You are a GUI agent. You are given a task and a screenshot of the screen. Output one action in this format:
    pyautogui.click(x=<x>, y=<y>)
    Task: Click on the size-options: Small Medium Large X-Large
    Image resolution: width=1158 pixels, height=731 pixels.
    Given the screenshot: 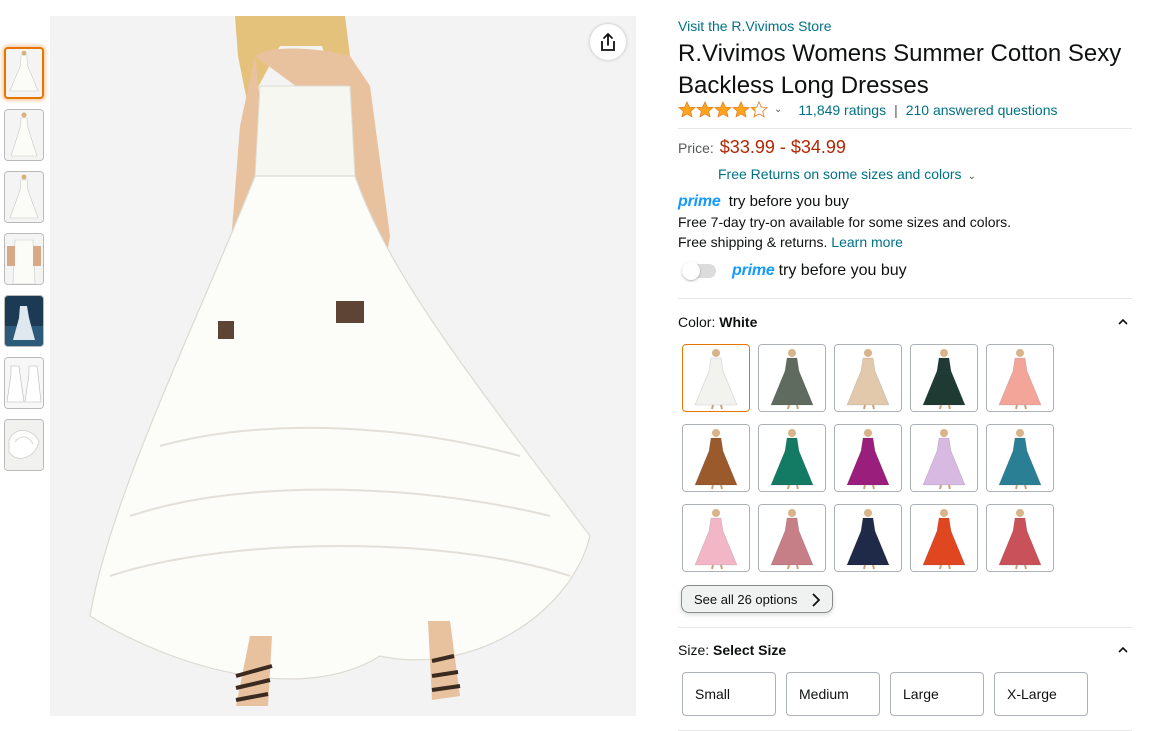 What is the action you would take?
    pyautogui.click(x=890, y=694)
    